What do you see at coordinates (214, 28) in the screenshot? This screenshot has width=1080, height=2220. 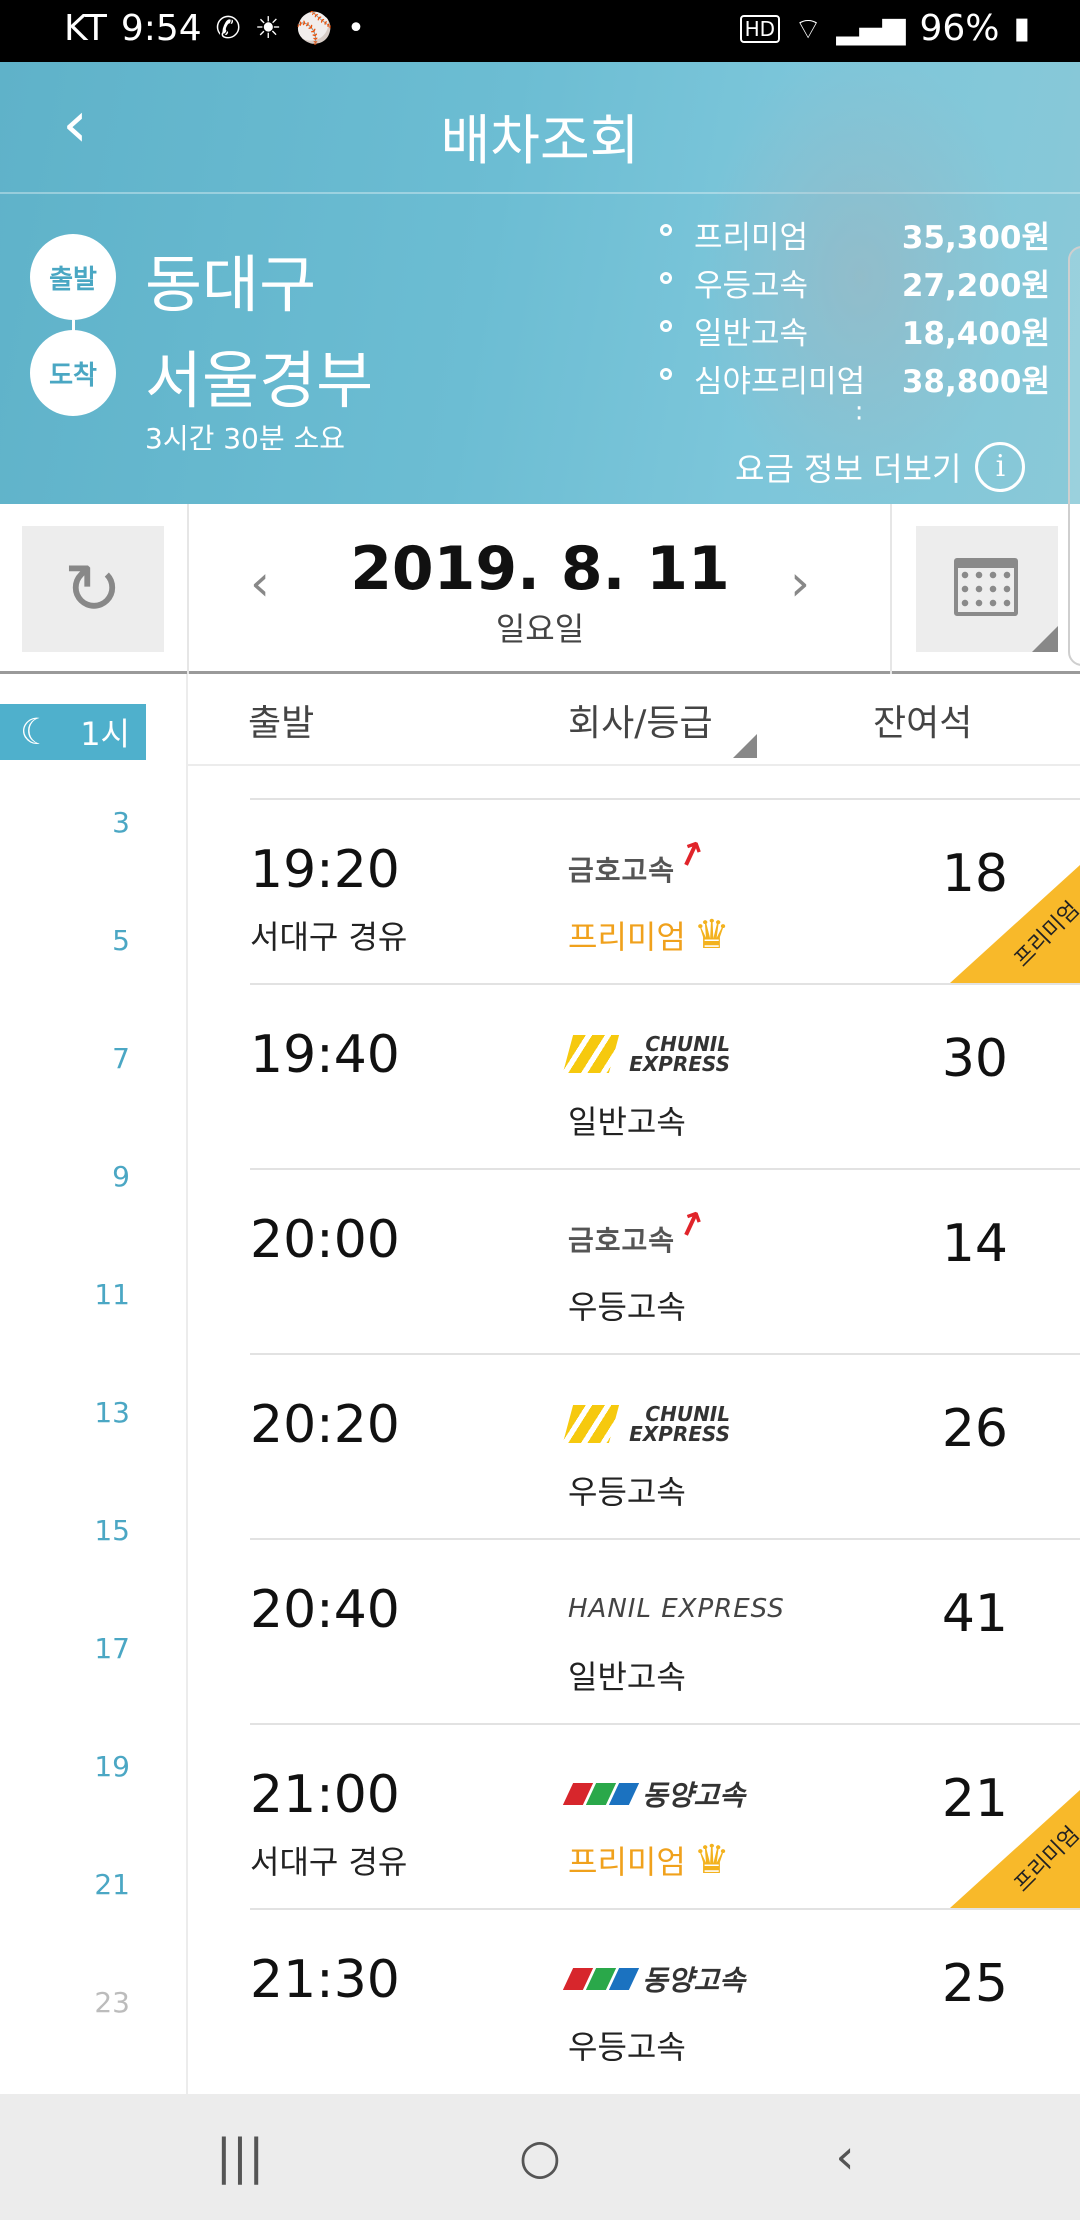 I see `status-left: KT 9:54 ✆ ☀ ⚾ •` at bounding box center [214, 28].